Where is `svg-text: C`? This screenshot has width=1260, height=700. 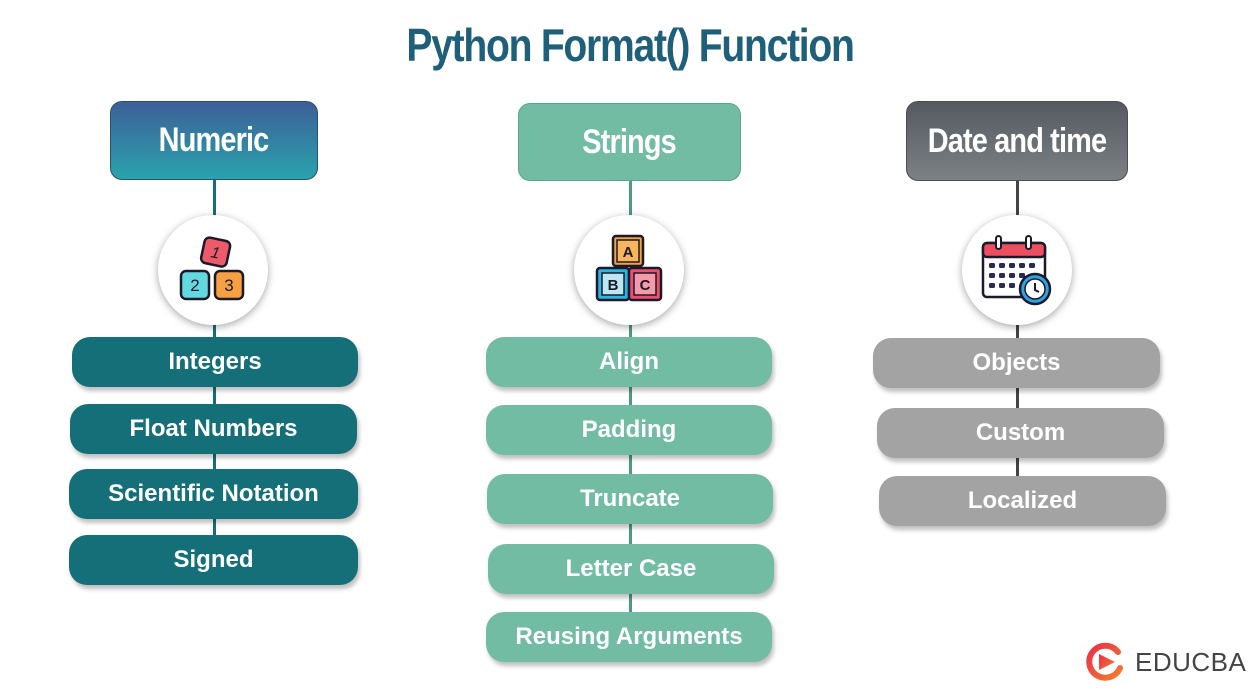 svg-text: C is located at coordinates (645, 285).